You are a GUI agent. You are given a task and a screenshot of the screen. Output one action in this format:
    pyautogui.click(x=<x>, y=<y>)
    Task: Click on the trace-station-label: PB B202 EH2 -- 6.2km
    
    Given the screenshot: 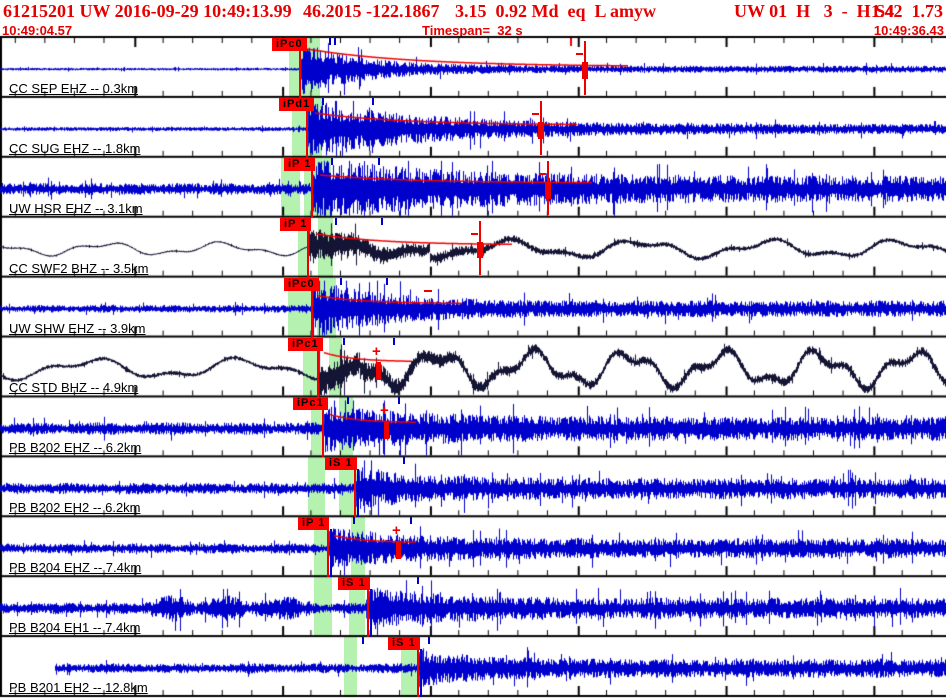 What is the action you would take?
    pyautogui.click(x=75, y=507)
    